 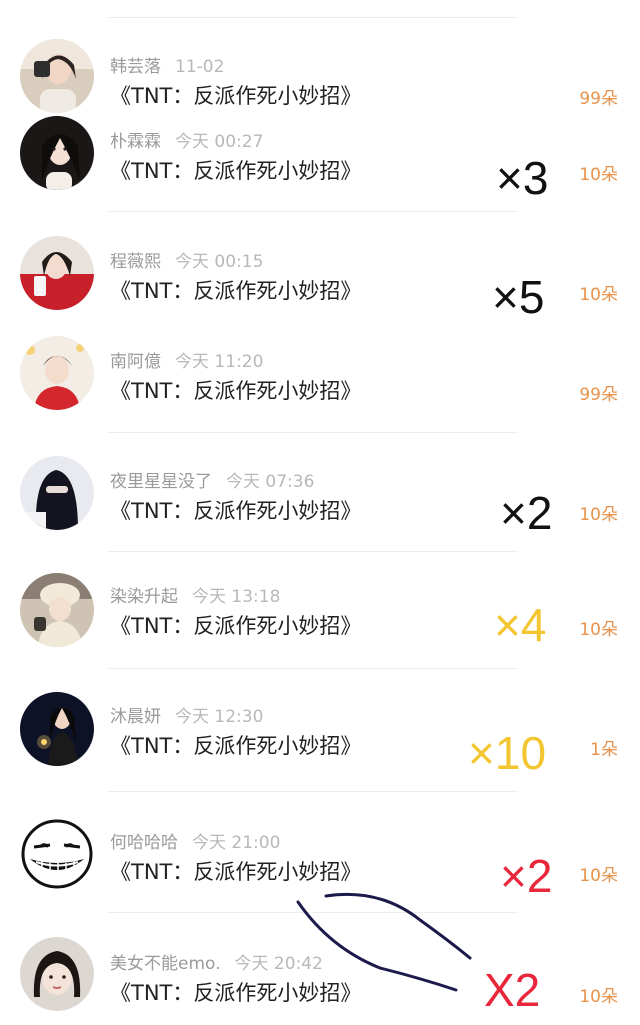 What do you see at coordinates (270, 482) in the screenshot?
I see `send-time: 今天 07:36` at bounding box center [270, 482].